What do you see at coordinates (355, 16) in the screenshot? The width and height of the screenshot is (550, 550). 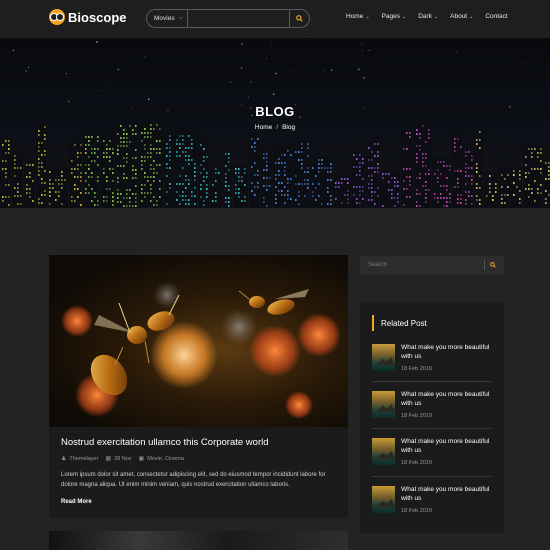 I see `nav-item-label: Home` at bounding box center [355, 16].